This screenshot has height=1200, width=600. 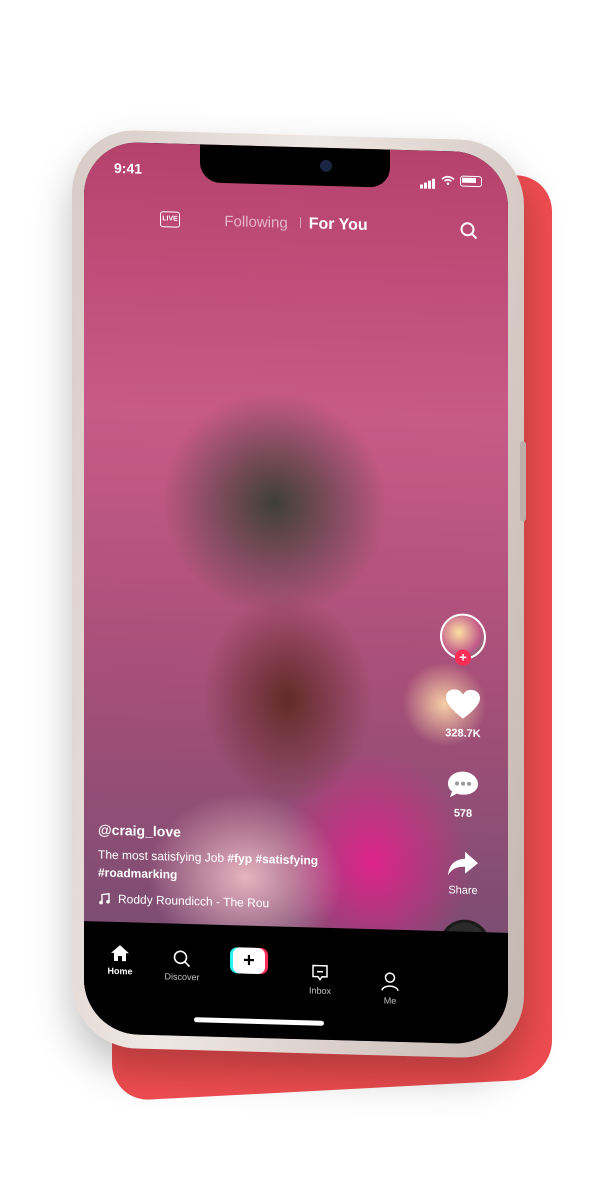 What do you see at coordinates (428, 179) in the screenshot?
I see `signal-icon` at bounding box center [428, 179].